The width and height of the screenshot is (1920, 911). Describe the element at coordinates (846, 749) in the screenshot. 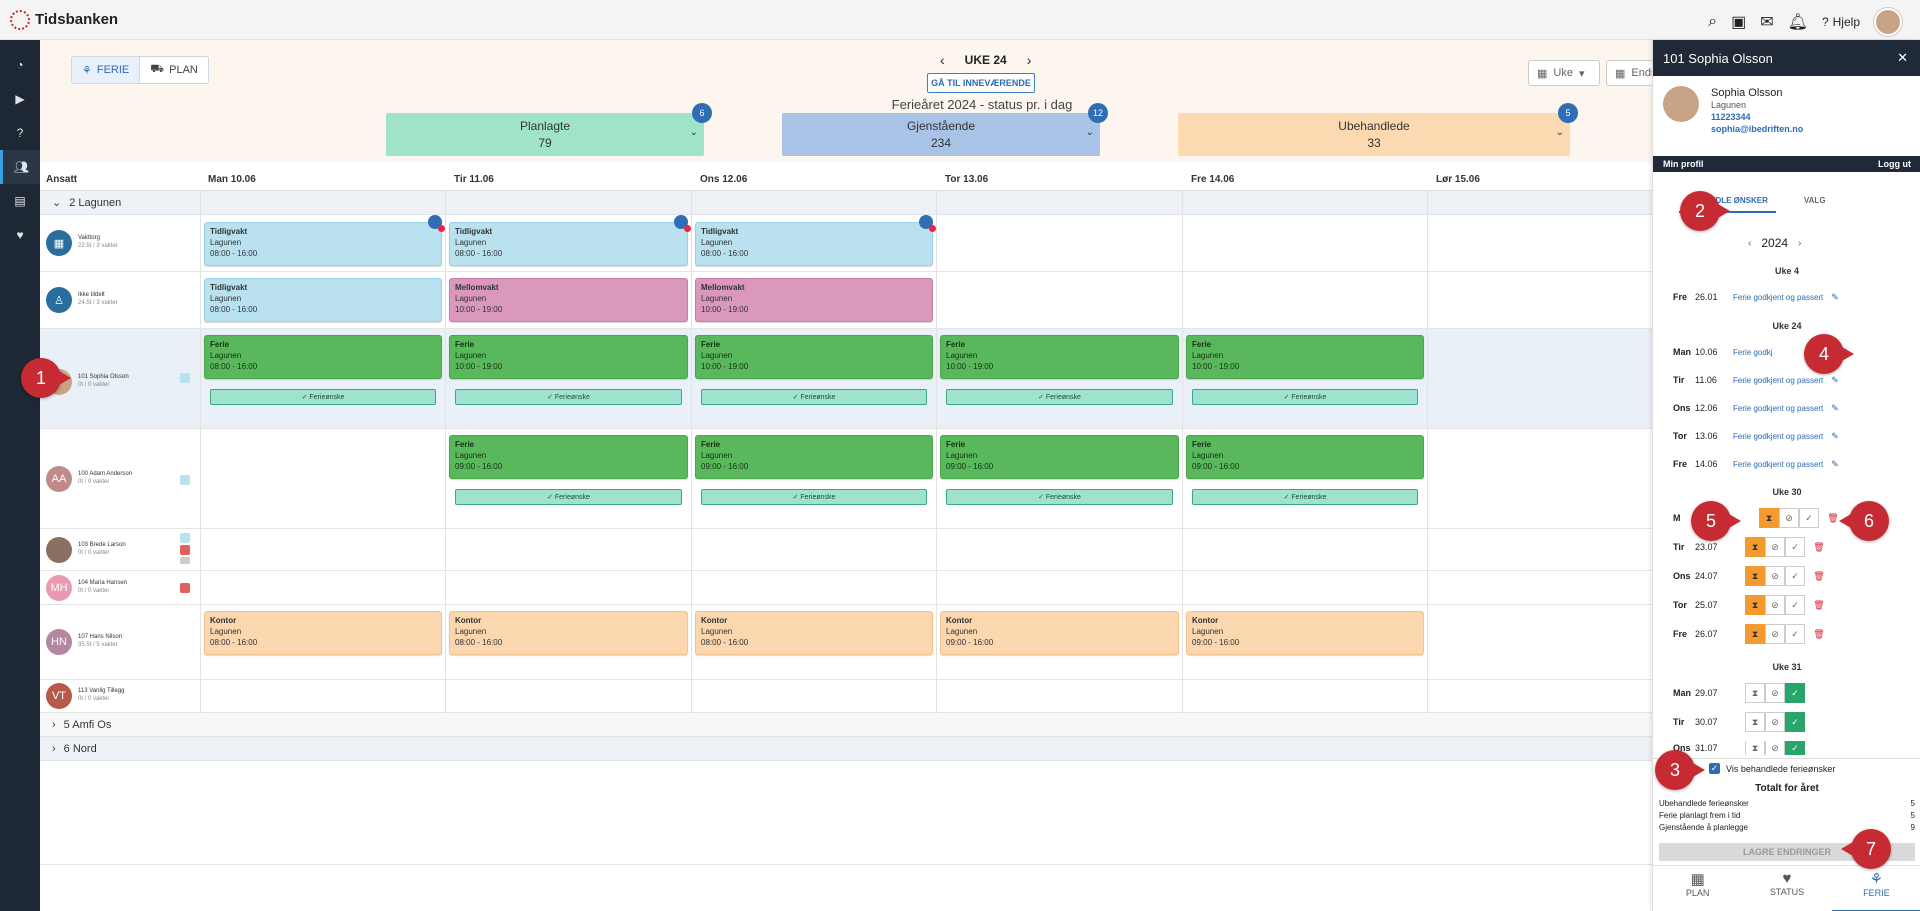

I see `group-nord: › 6 Nord` at that location.